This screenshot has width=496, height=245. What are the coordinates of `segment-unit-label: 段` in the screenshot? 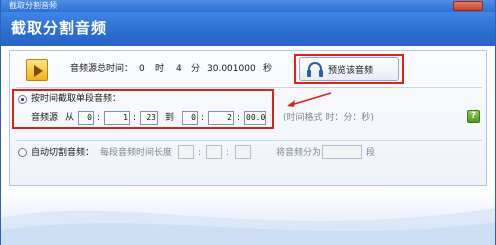 It's located at (371, 153).